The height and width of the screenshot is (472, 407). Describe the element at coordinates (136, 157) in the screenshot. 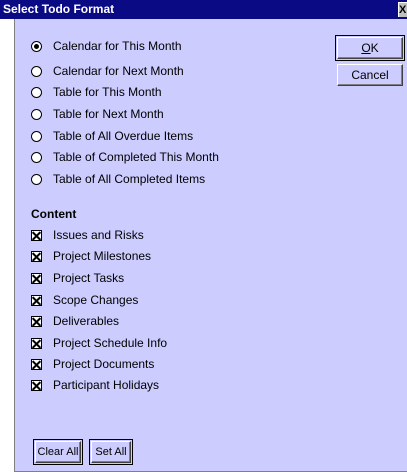

I see `format-option-label: Table of Completed This Month` at that location.